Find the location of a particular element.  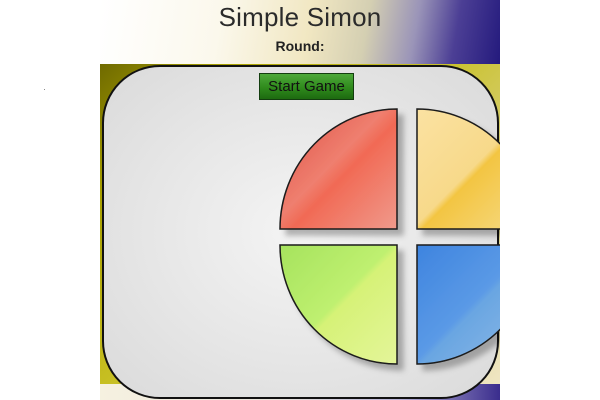

start-game-button: Start Game is located at coordinates (306, 86).